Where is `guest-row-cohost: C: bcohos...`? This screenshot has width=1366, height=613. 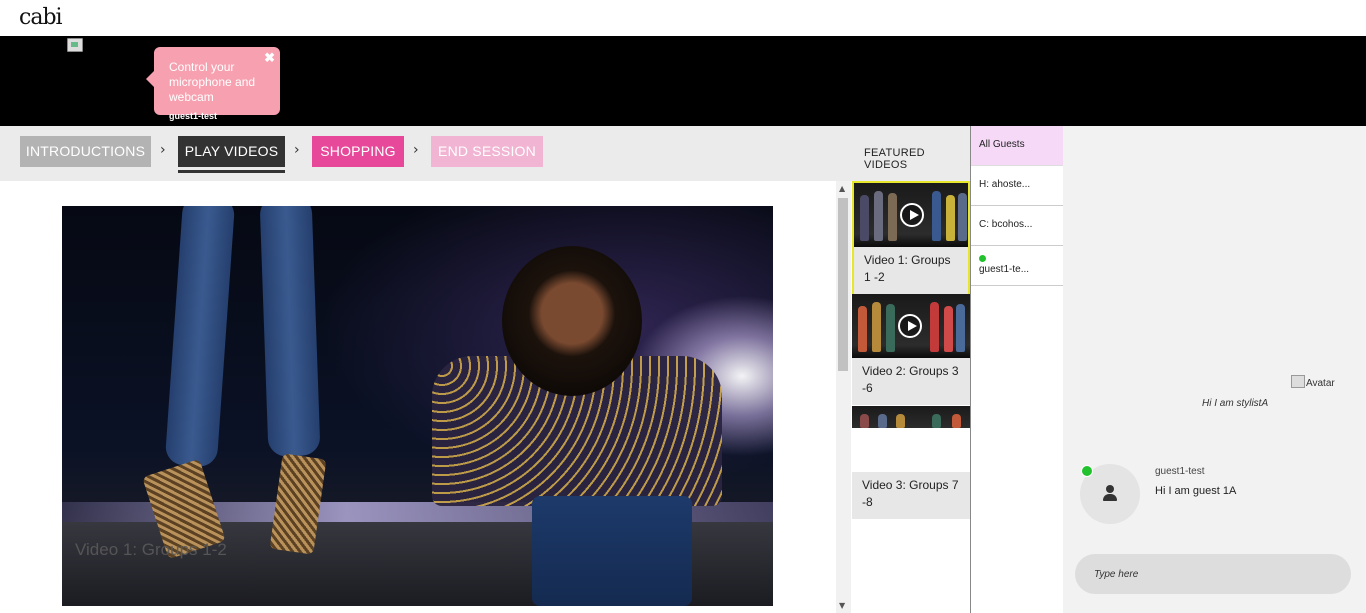
guest-row-cohost: C: bcohos... is located at coordinates (1017, 226).